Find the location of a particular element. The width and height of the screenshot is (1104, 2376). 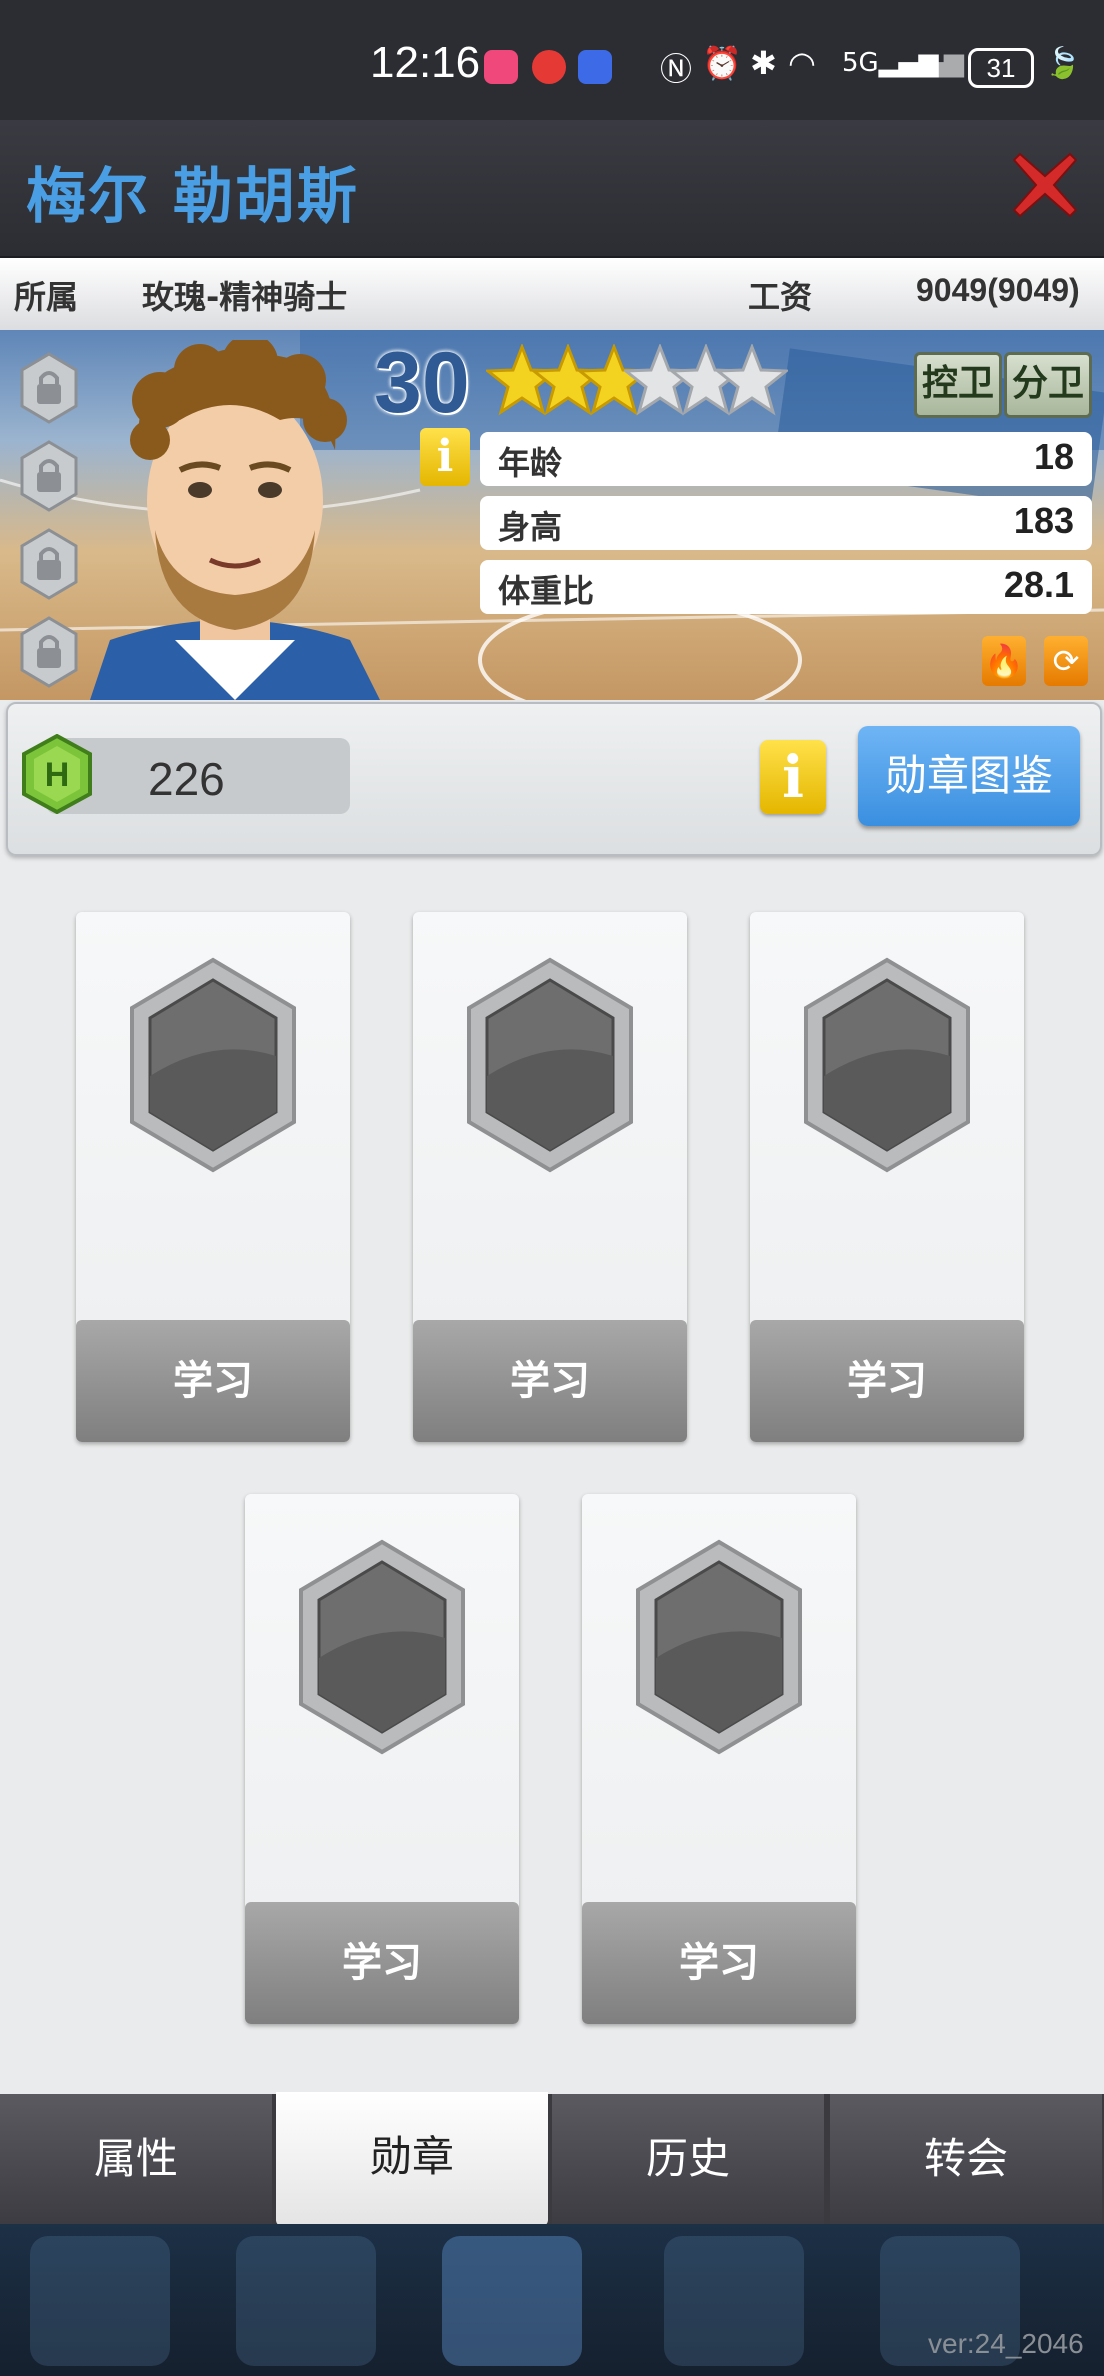

close-icon is located at coordinates (1045, 185).